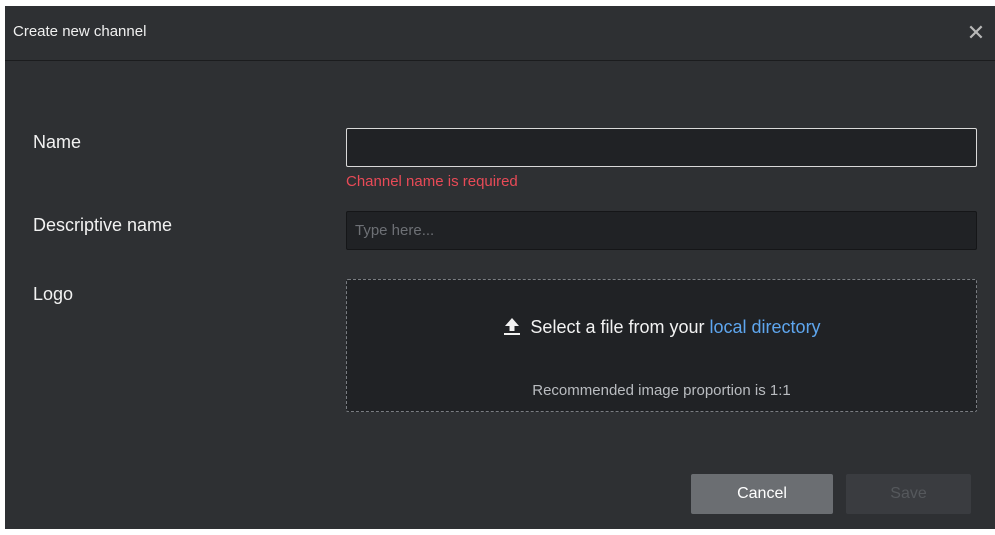  Describe the element at coordinates (53, 294) in the screenshot. I see `logo-label: Logo` at that location.